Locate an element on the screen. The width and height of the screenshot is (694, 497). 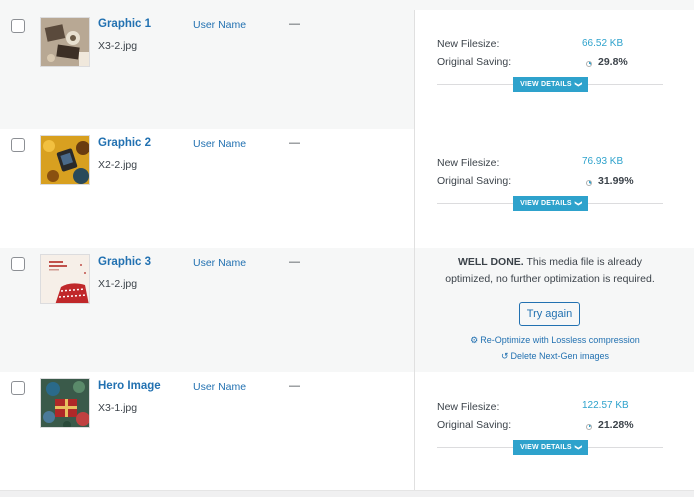
delete-nextgen-label: Delete Next-Gen images is located at coordinates (560, 356).